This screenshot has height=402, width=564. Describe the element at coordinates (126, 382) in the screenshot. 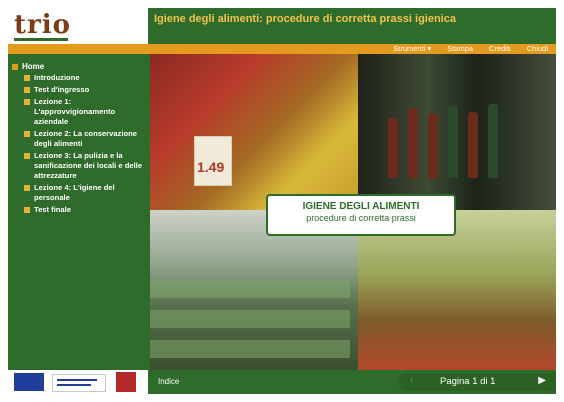

I see `regione-toscana-logo` at that location.